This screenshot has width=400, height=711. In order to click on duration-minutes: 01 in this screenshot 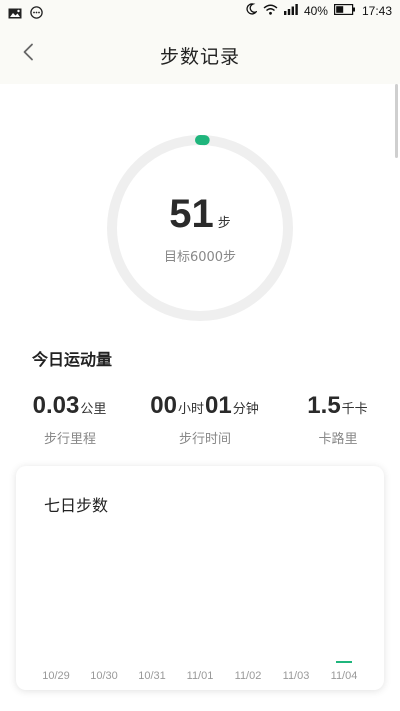, I will do `click(218, 405)`.